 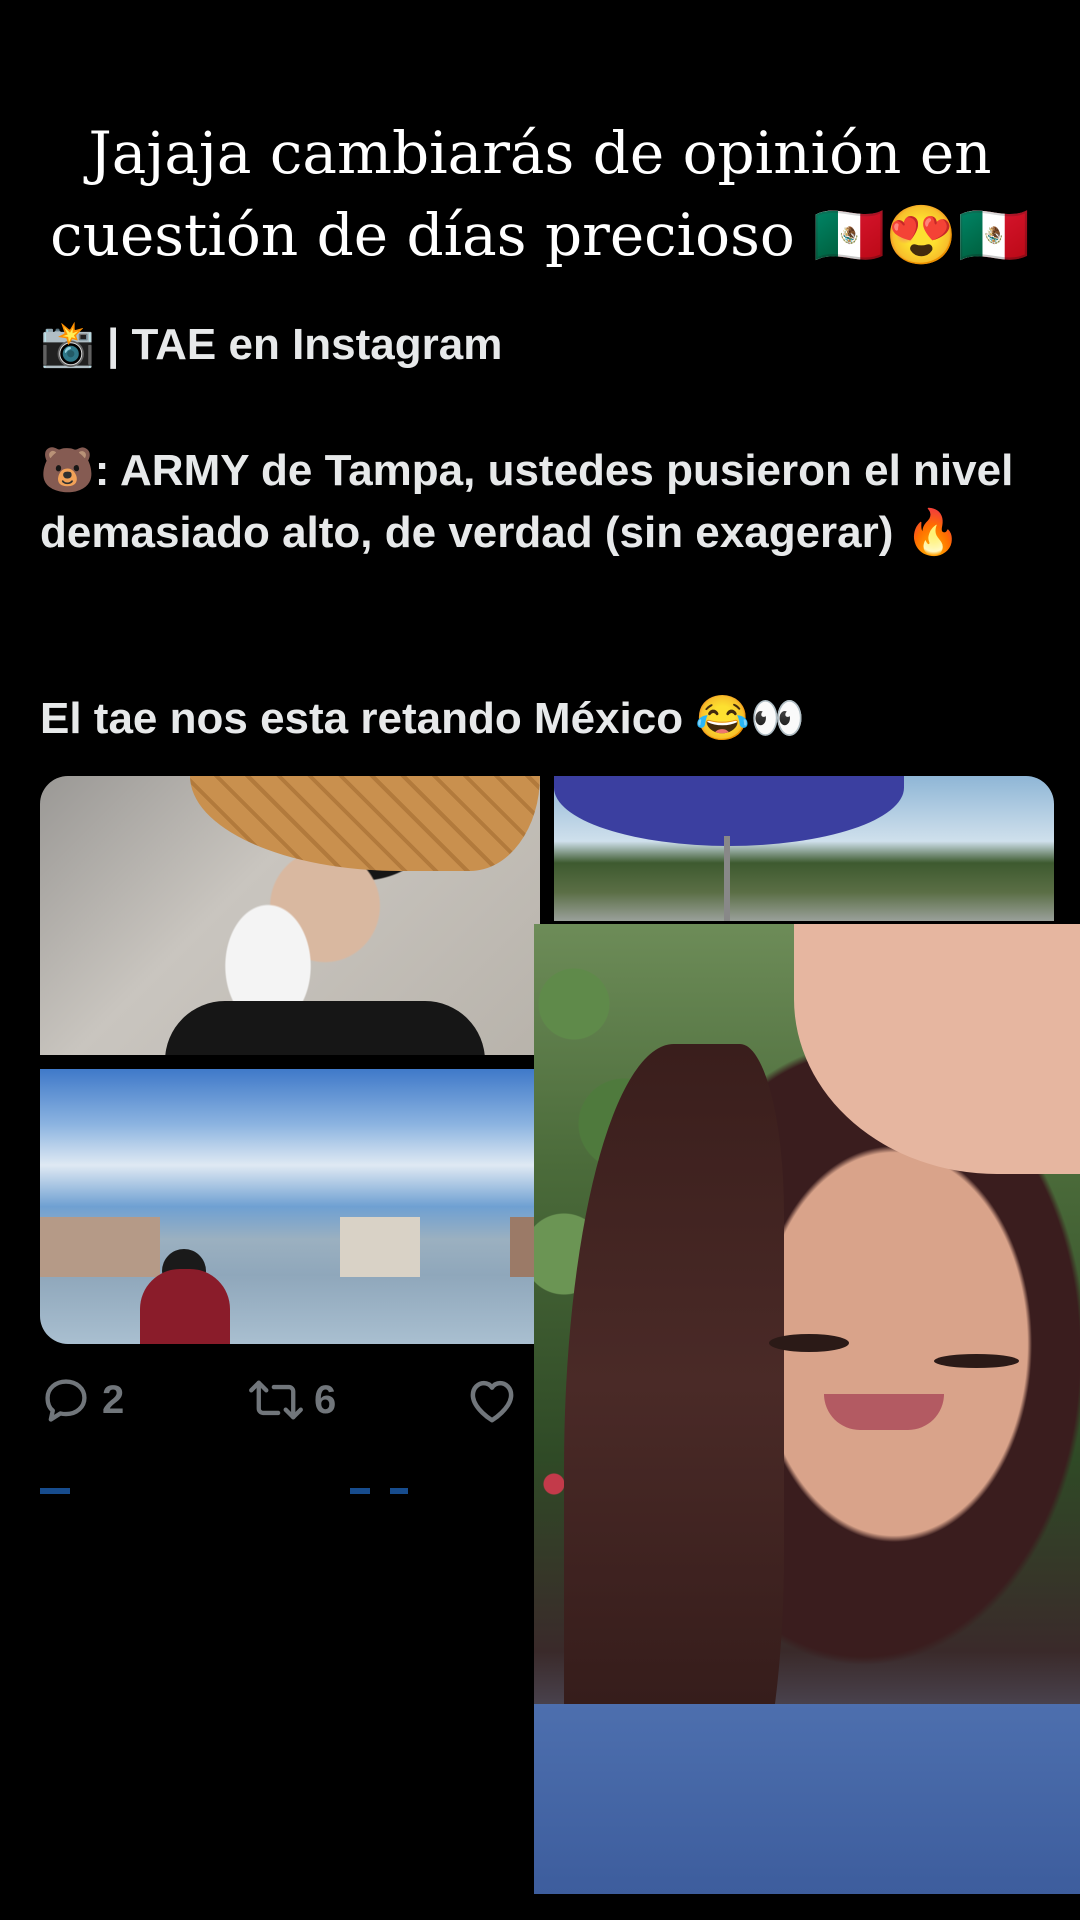 I want to click on photo-ice-cream, so click(x=290, y=915).